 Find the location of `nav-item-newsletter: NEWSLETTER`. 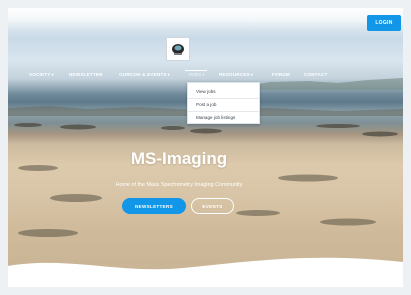

nav-item-newsletter: NEWSLETTER is located at coordinates (86, 74).